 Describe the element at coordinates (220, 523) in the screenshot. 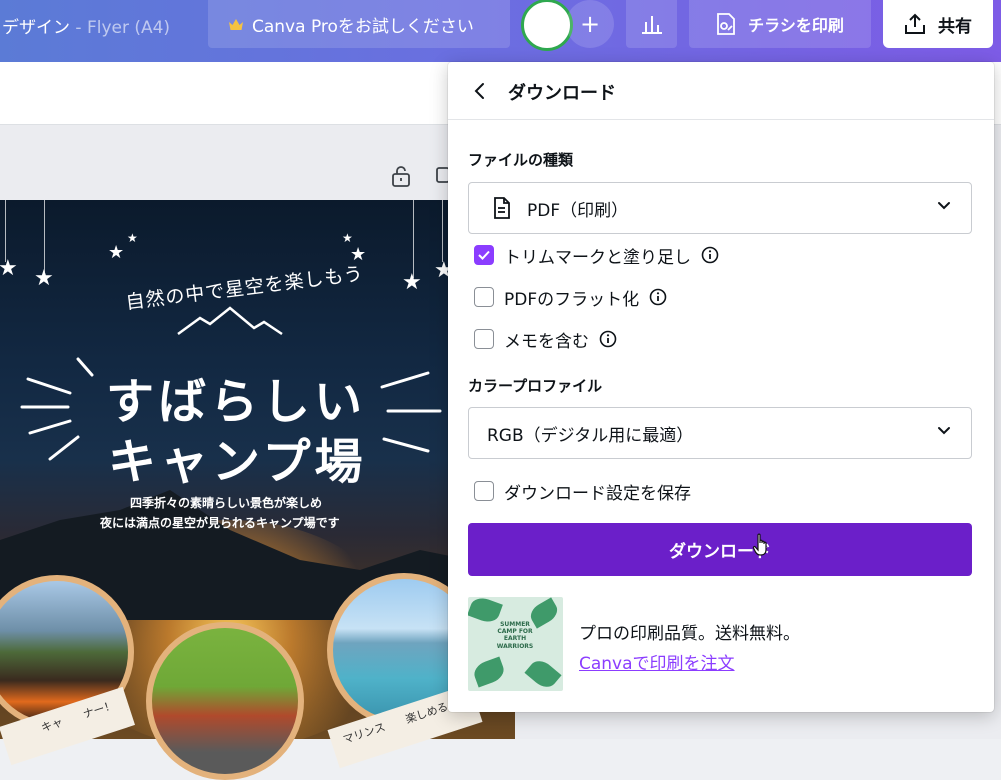

I see `flyer-description-2: 夜には満点の星空が見られるキャンプ場です` at that location.